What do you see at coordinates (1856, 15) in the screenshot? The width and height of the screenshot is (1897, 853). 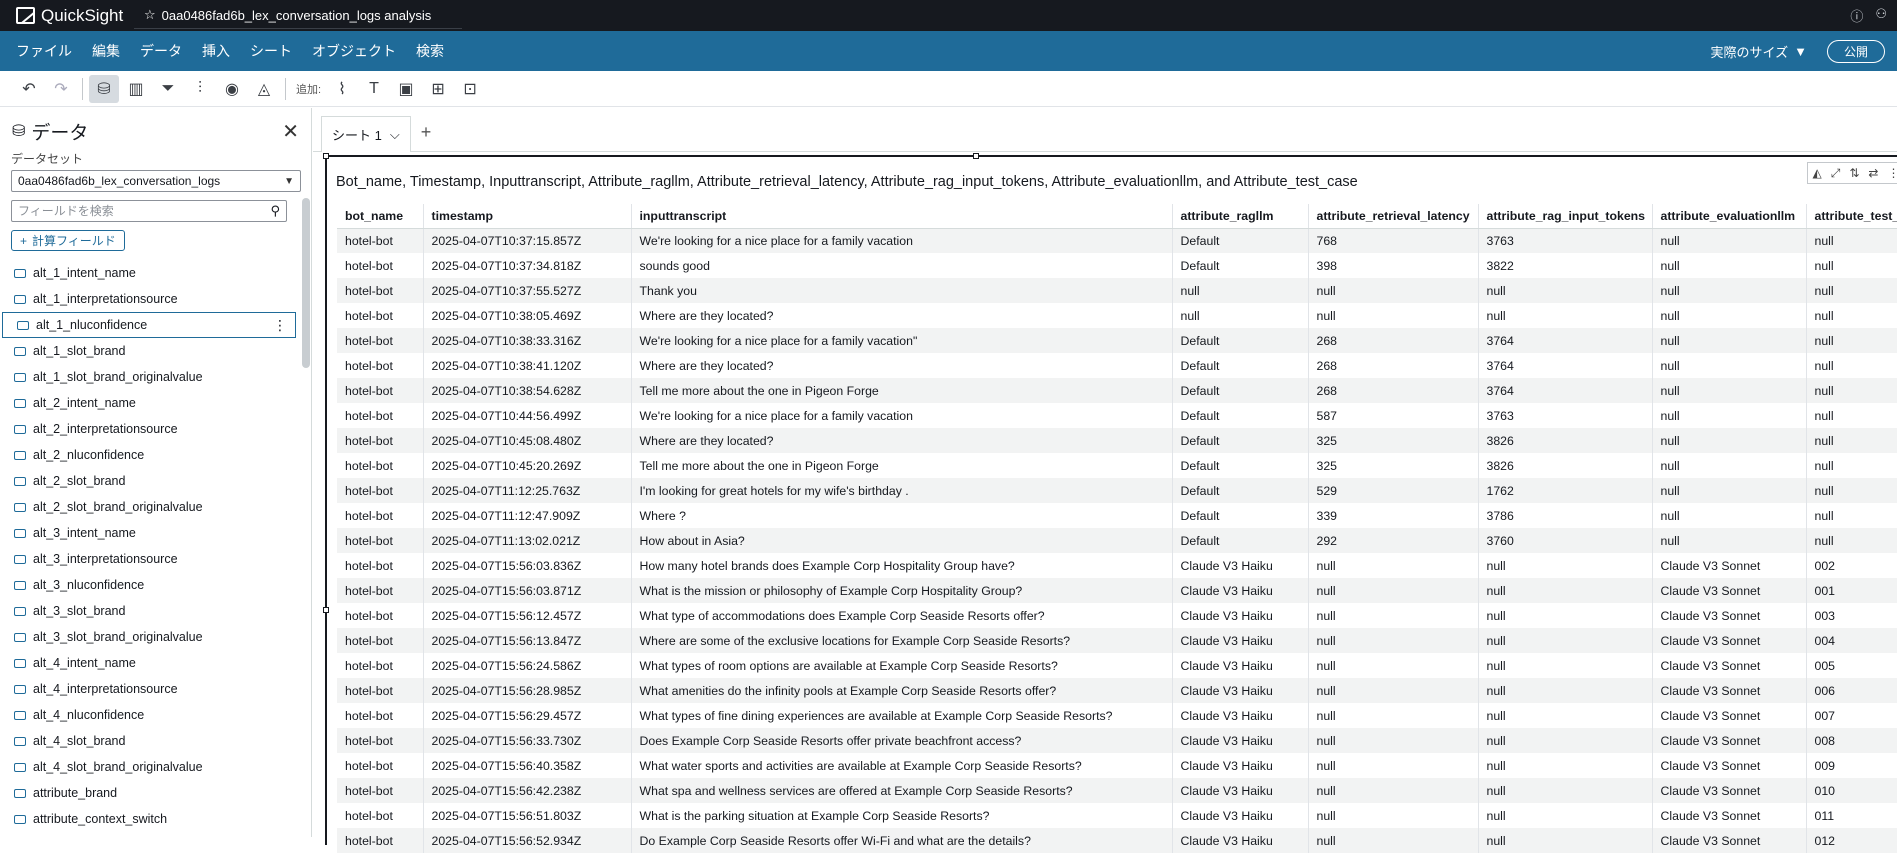 I see `help-icon: ⓘ` at bounding box center [1856, 15].